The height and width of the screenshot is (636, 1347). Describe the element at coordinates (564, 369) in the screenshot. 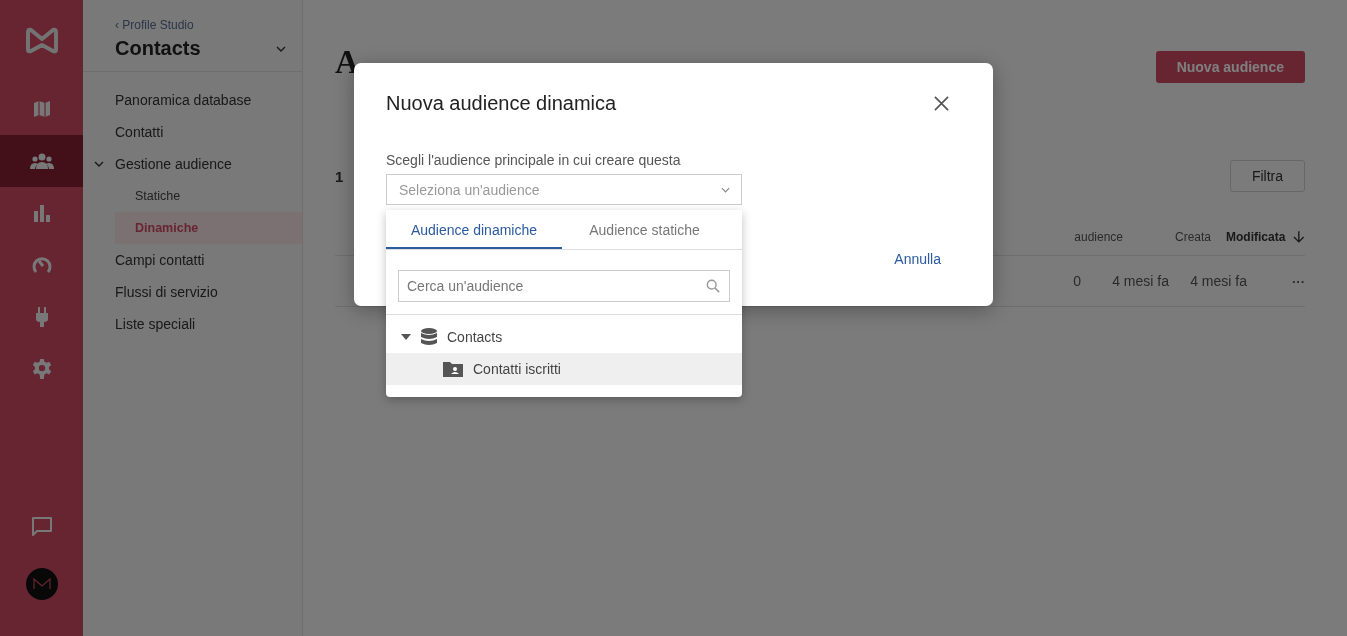

I see `tree-item: Contatti iscritti` at that location.